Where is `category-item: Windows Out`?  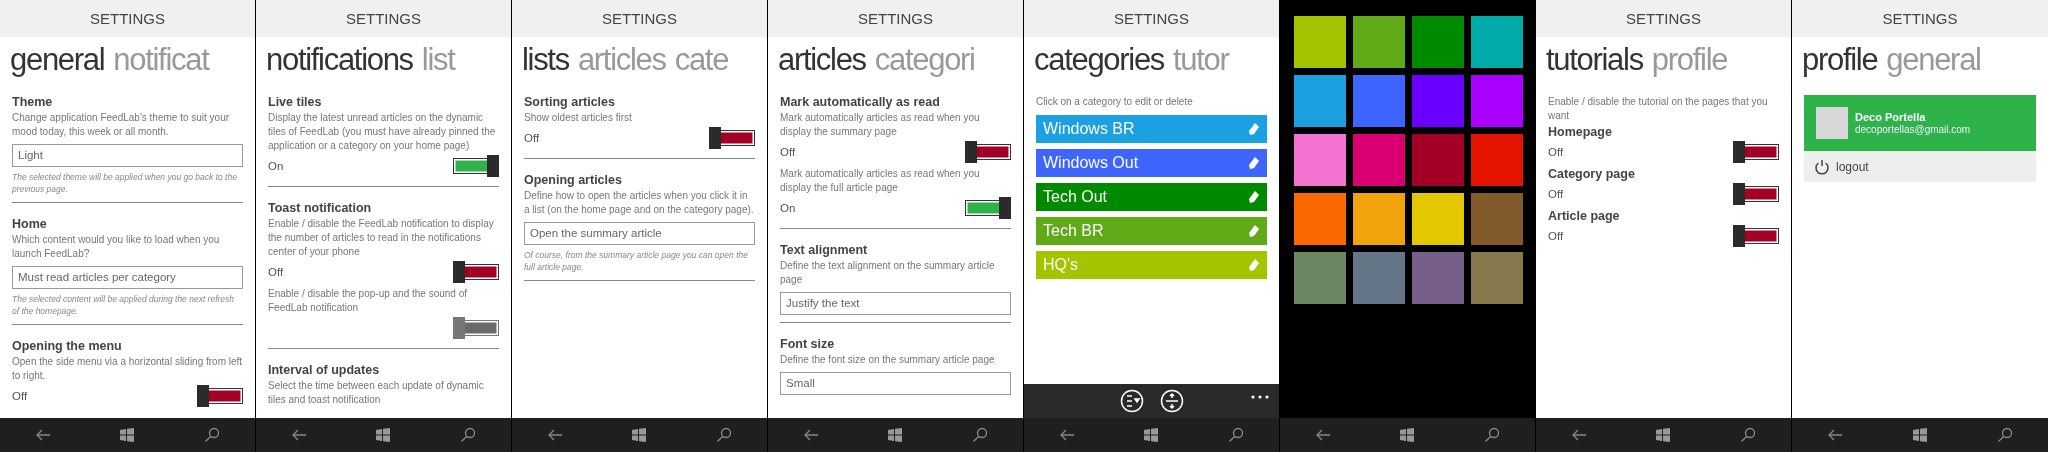
category-item: Windows Out is located at coordinates (1151, 163).